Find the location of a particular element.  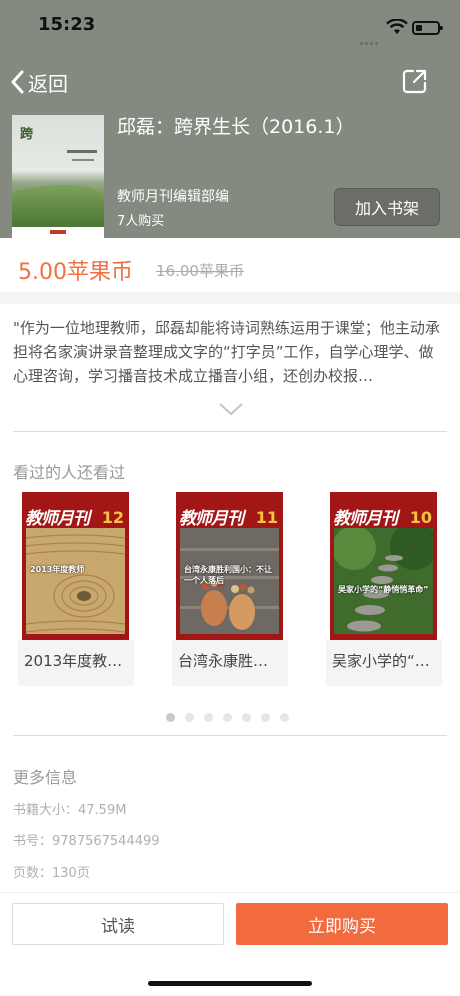

add-to-shelf-button: 加入书架 is located at coordinates (387, 207).